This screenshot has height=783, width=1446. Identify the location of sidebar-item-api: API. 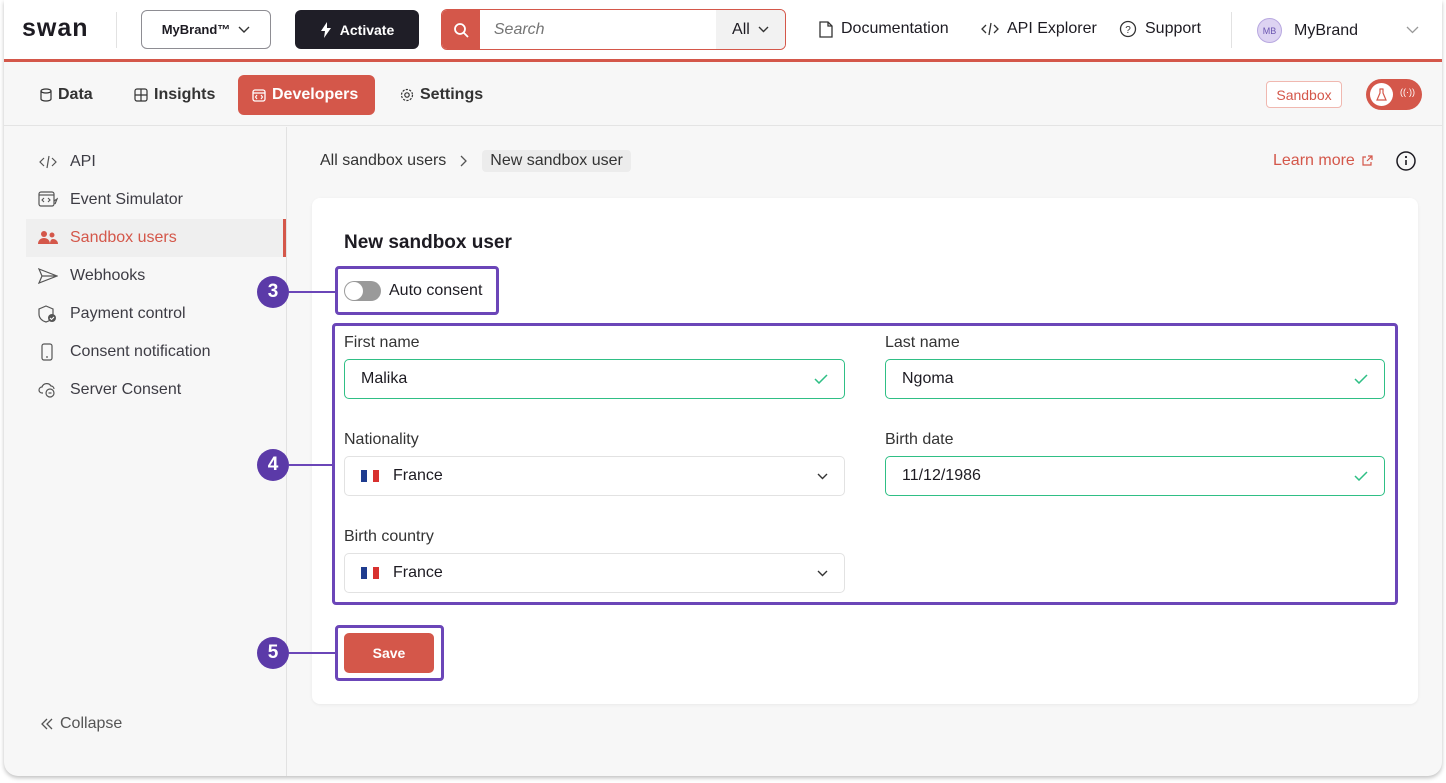
(156, 162).